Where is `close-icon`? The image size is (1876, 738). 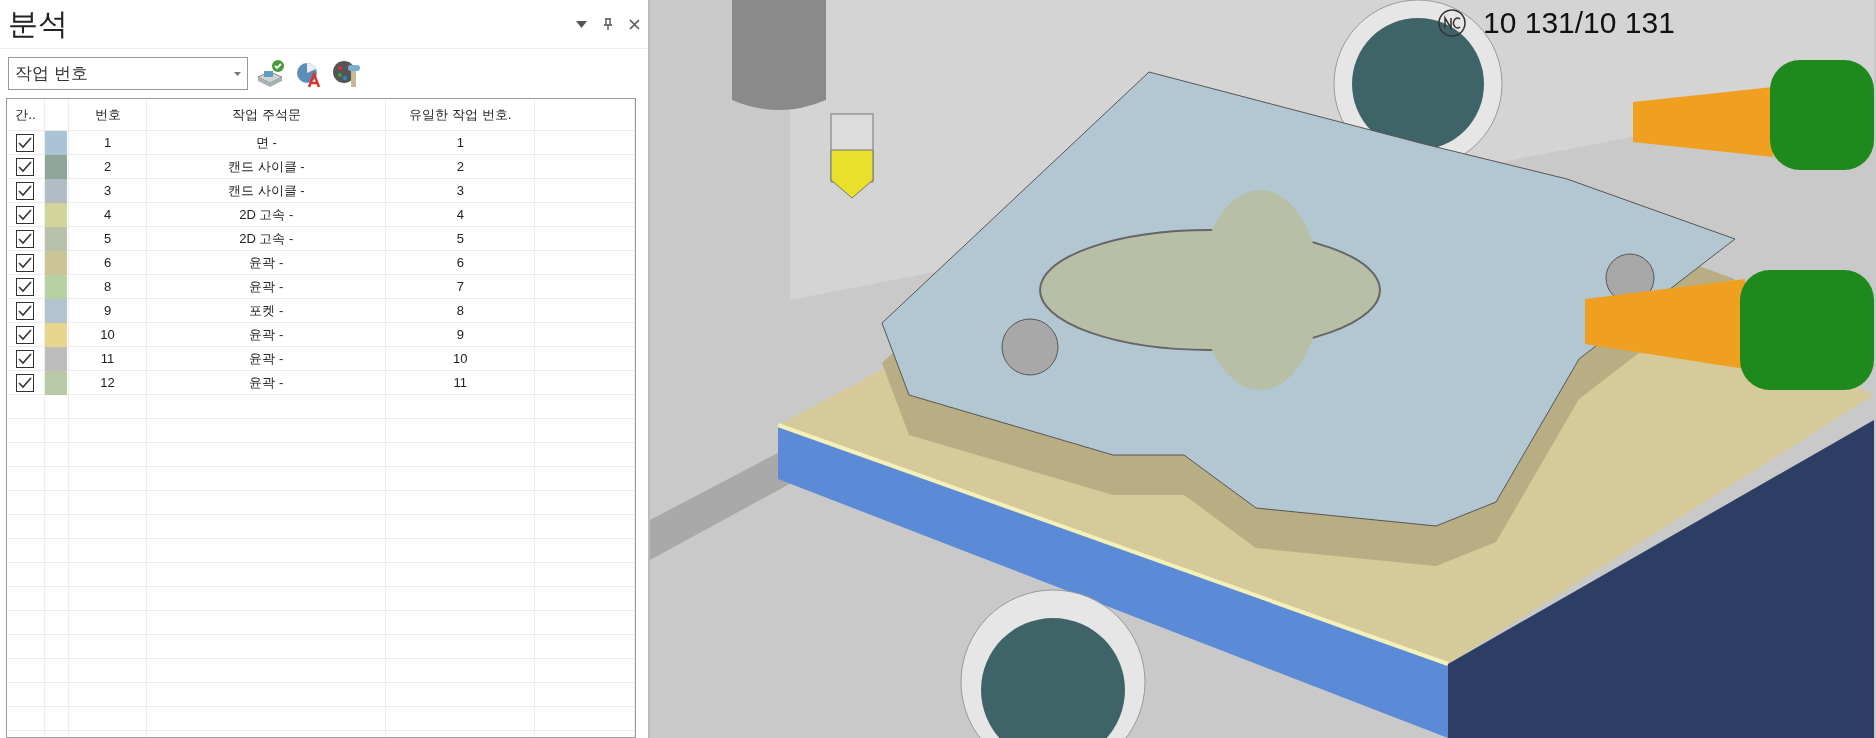
close-icon is located at coordinates (634, 24).